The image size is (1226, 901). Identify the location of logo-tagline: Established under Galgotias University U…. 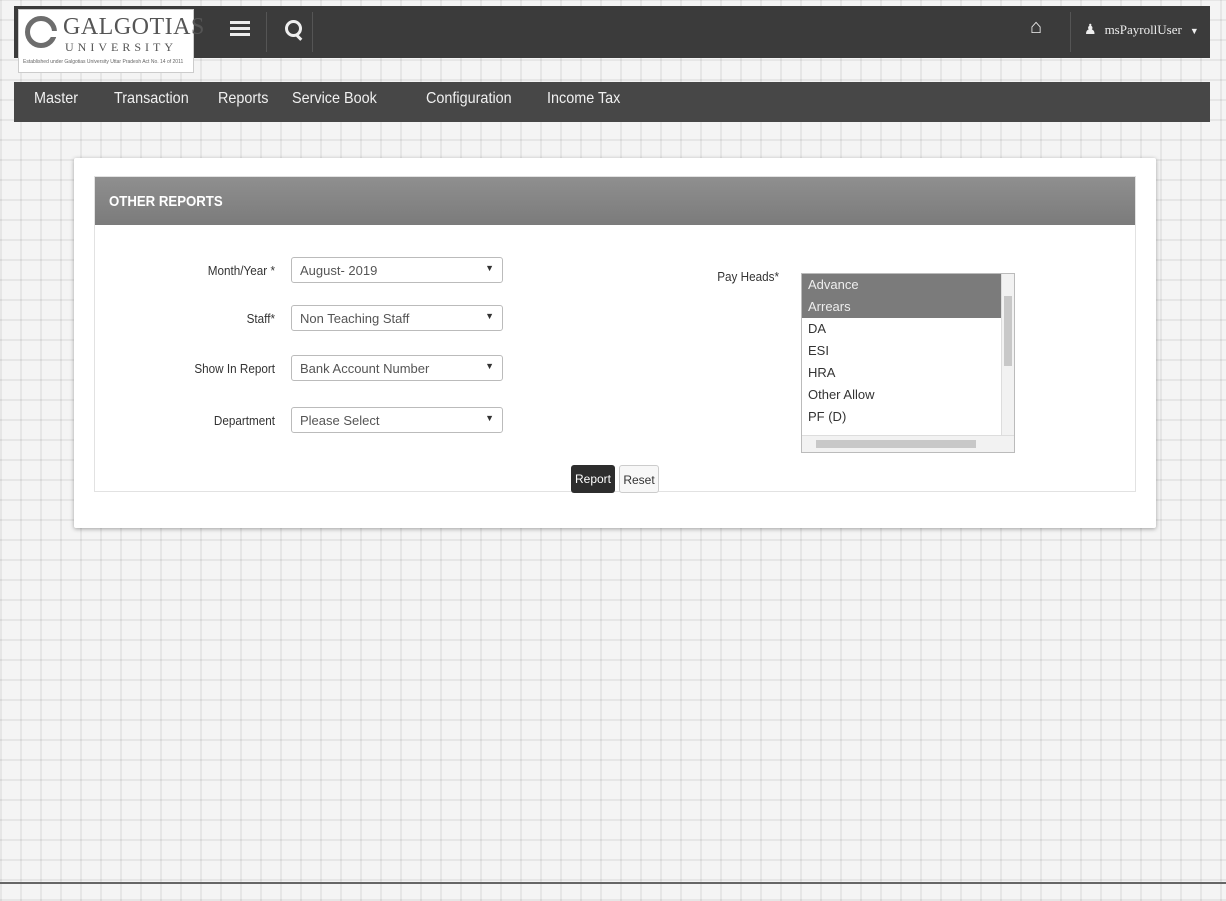
(103, 62).